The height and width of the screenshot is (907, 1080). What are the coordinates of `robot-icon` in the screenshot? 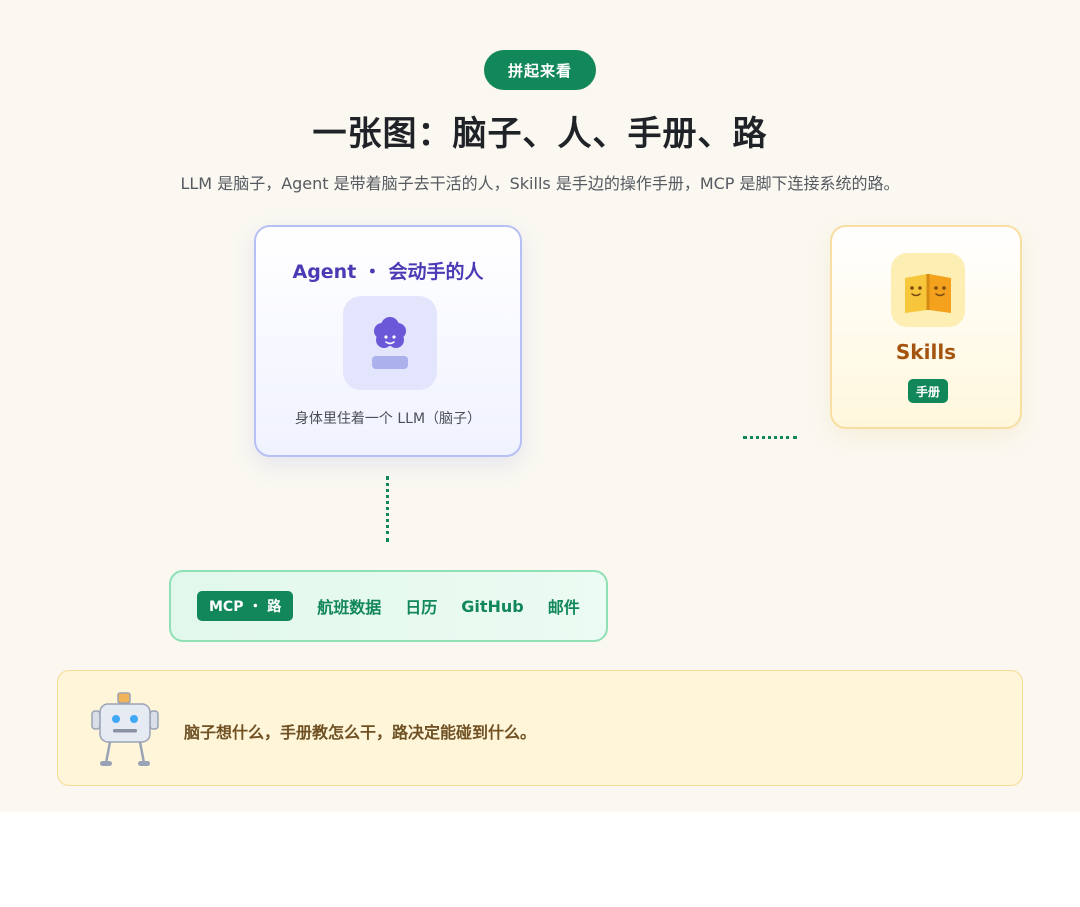 It's located at (125, 729).